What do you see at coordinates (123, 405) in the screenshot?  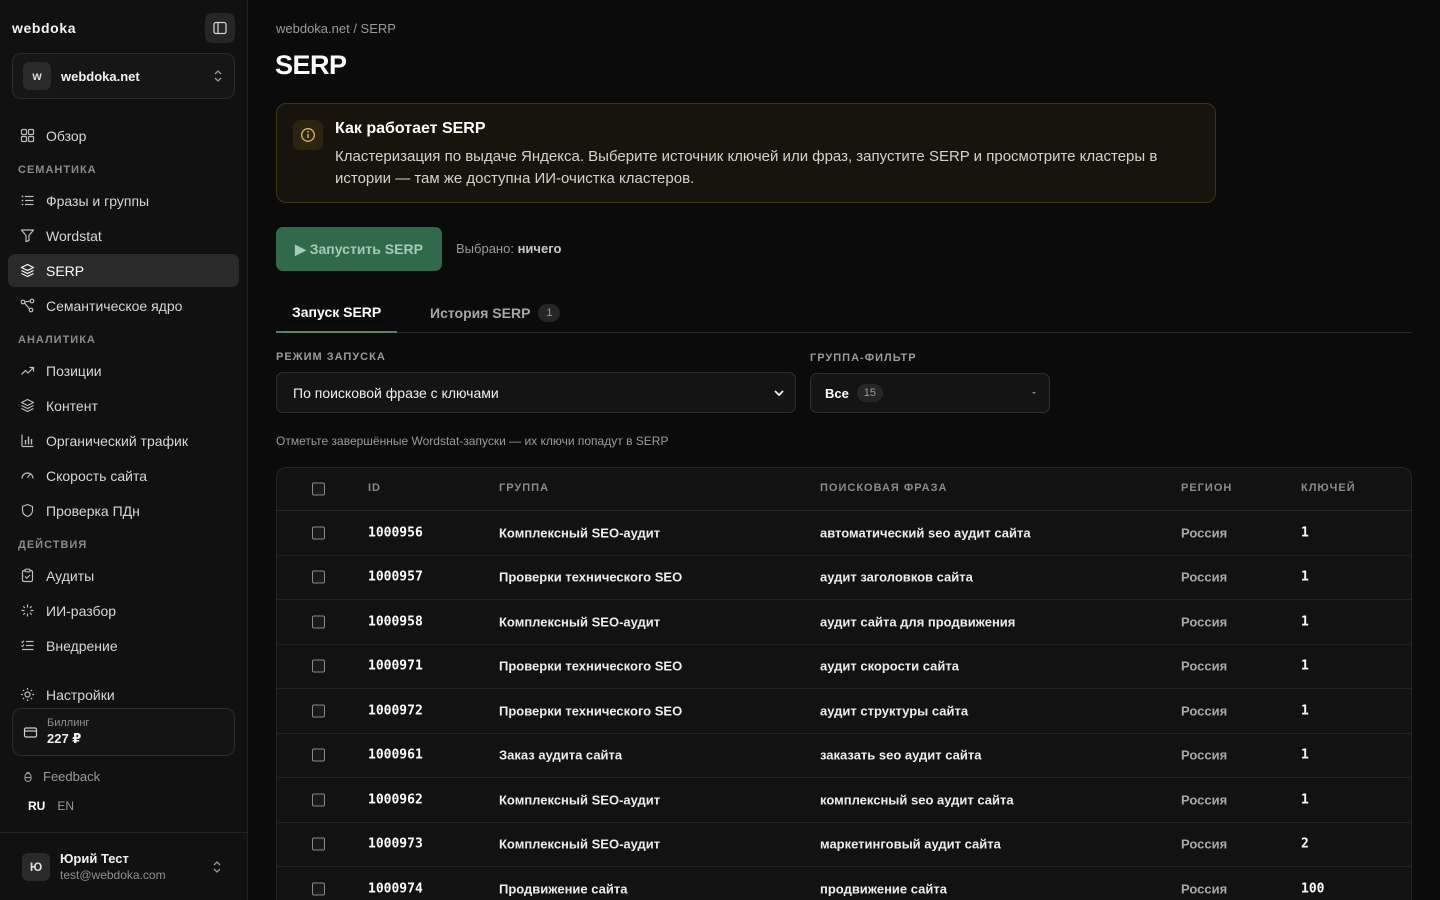 I see `nav-item-content: Контент` at bounding box center [123, 405].